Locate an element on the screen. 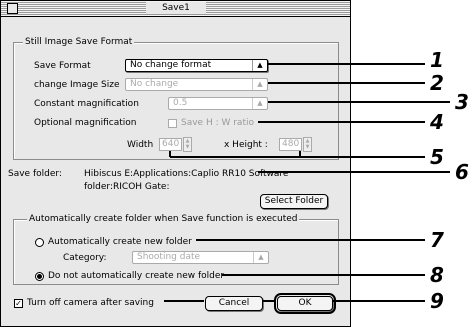 The width and height of the screenshot is (476, 329). callout-7: 7 is located at coordinates (437, 240).